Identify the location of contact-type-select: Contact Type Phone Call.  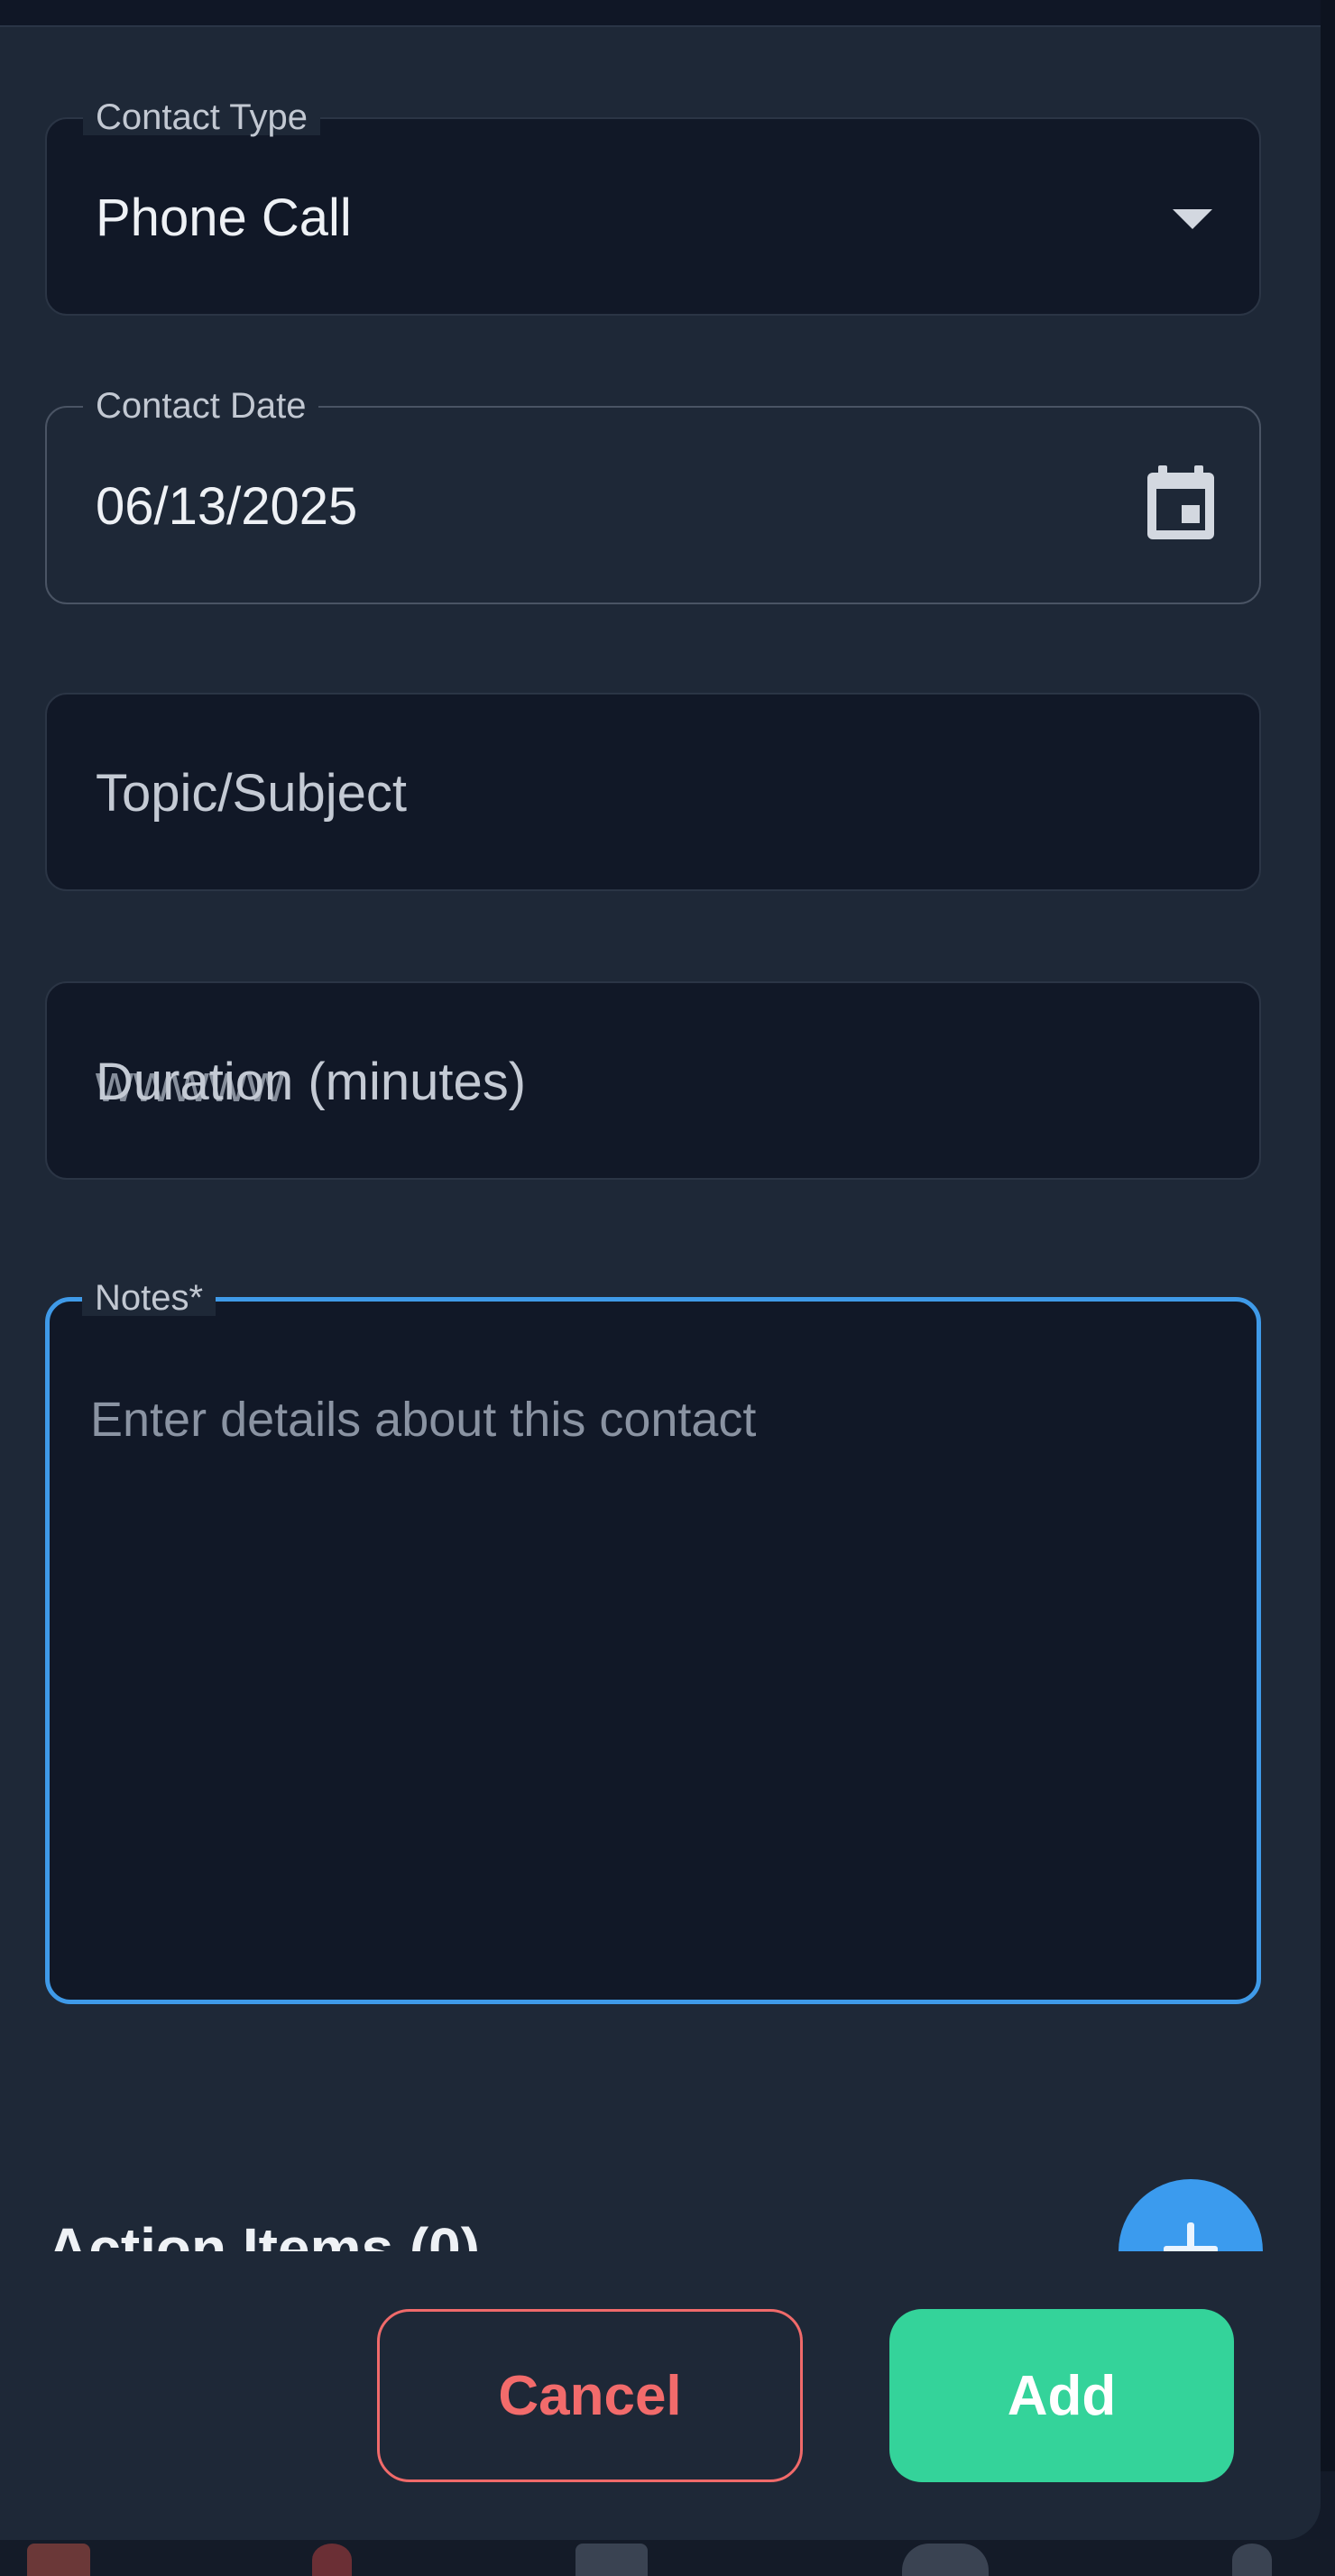
(653, 207).